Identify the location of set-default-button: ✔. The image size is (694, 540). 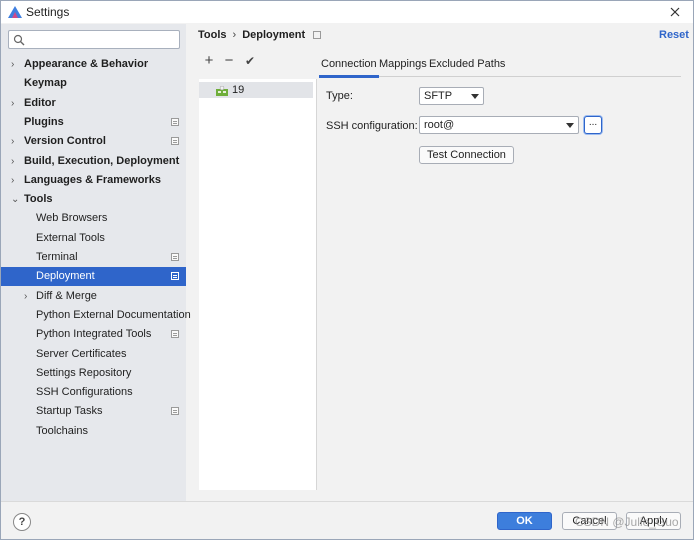
(250, 61).